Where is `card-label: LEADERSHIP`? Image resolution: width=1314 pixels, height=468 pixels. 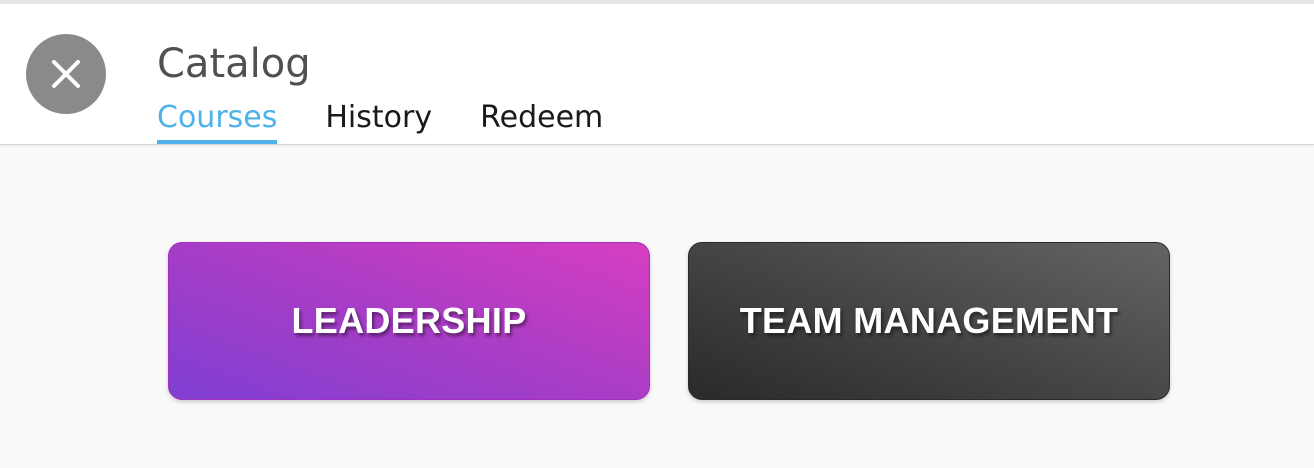 card-label: LEADERSHIP is located at coordinates (409, 320).